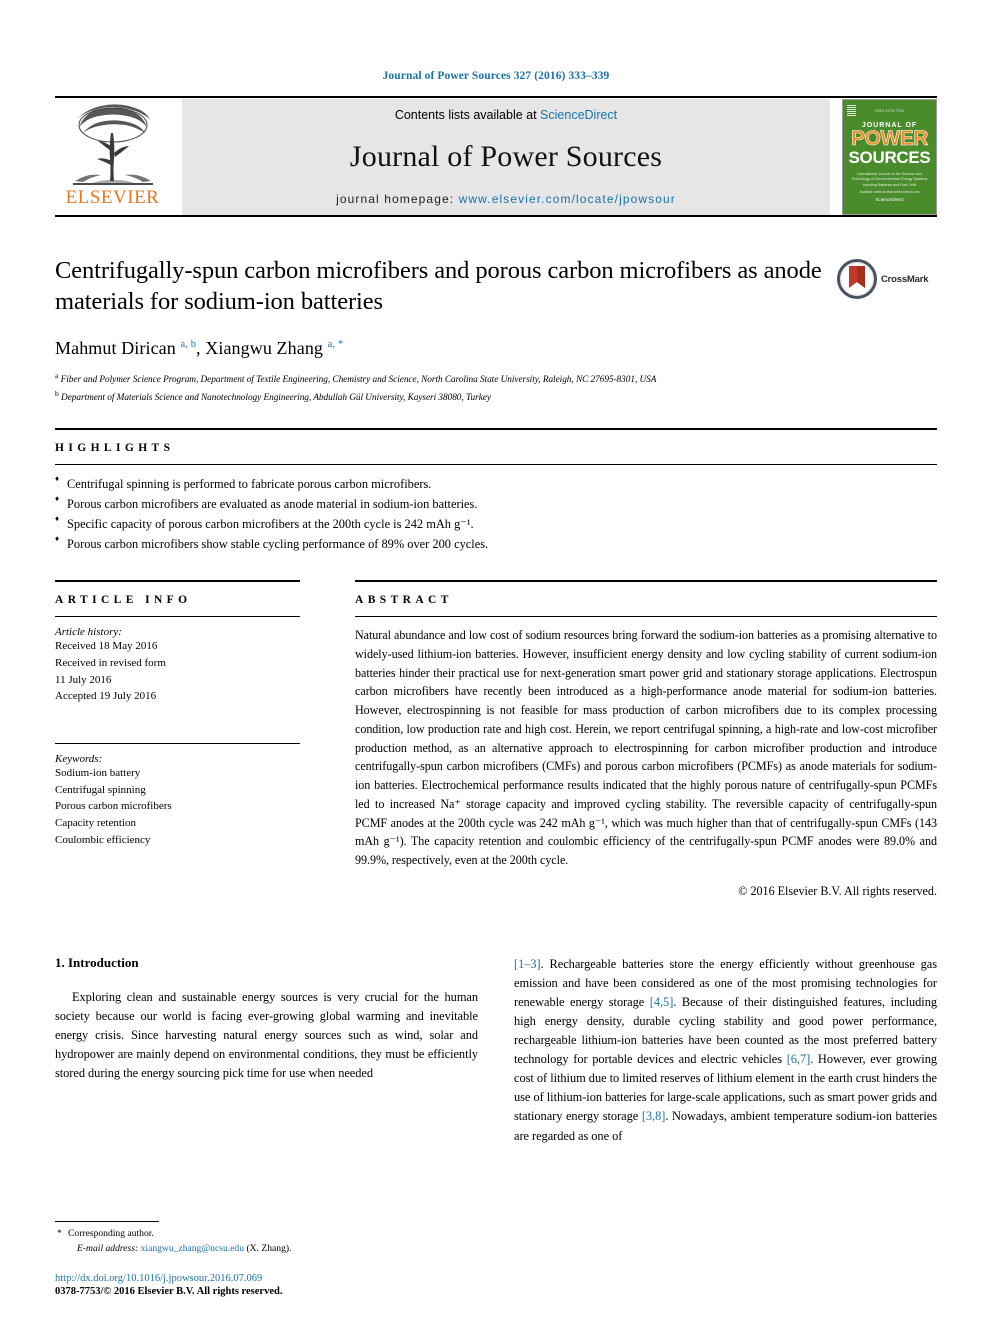 The height and width of the screenshot is (1323, 992). I want to click on history-received: Received 18 May 2016, so click(106, 646).